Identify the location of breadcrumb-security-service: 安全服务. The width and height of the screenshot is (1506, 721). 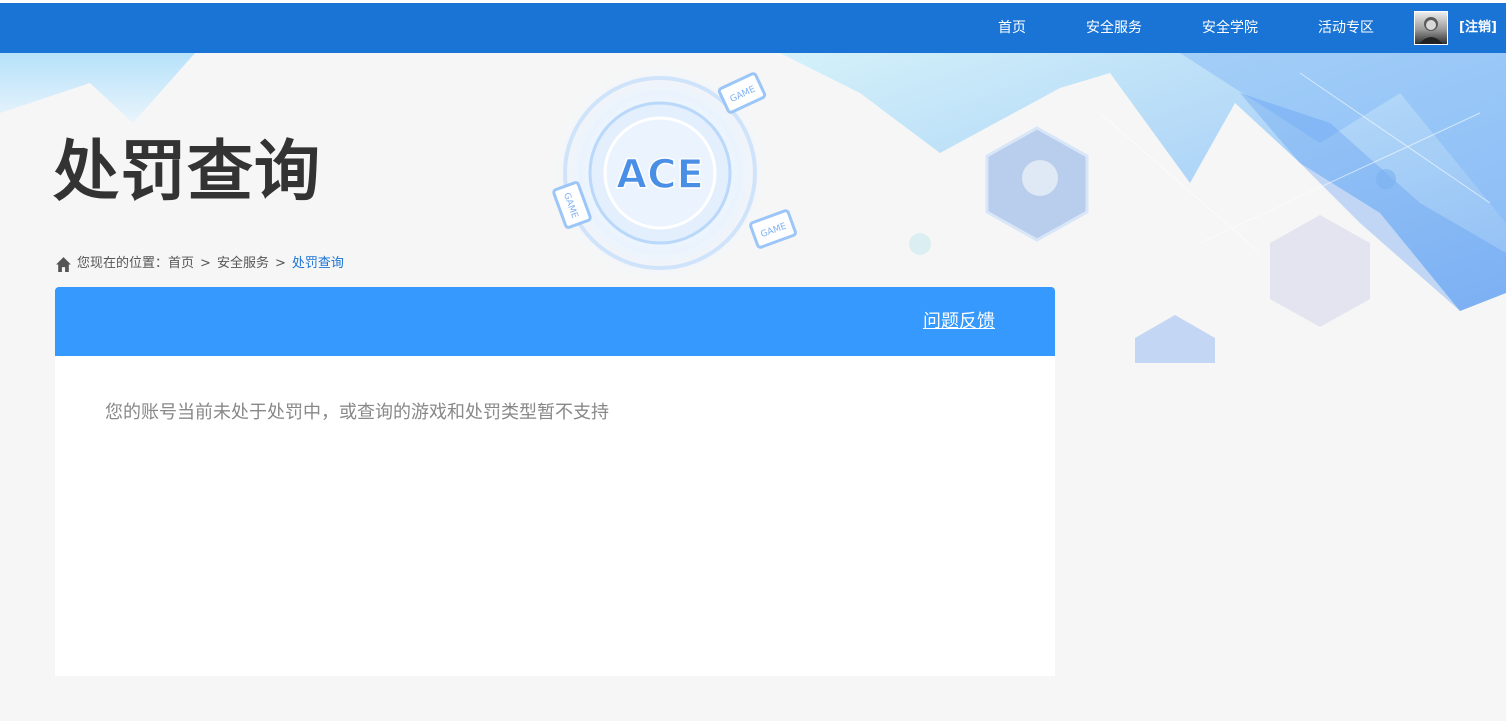
(243, 264).